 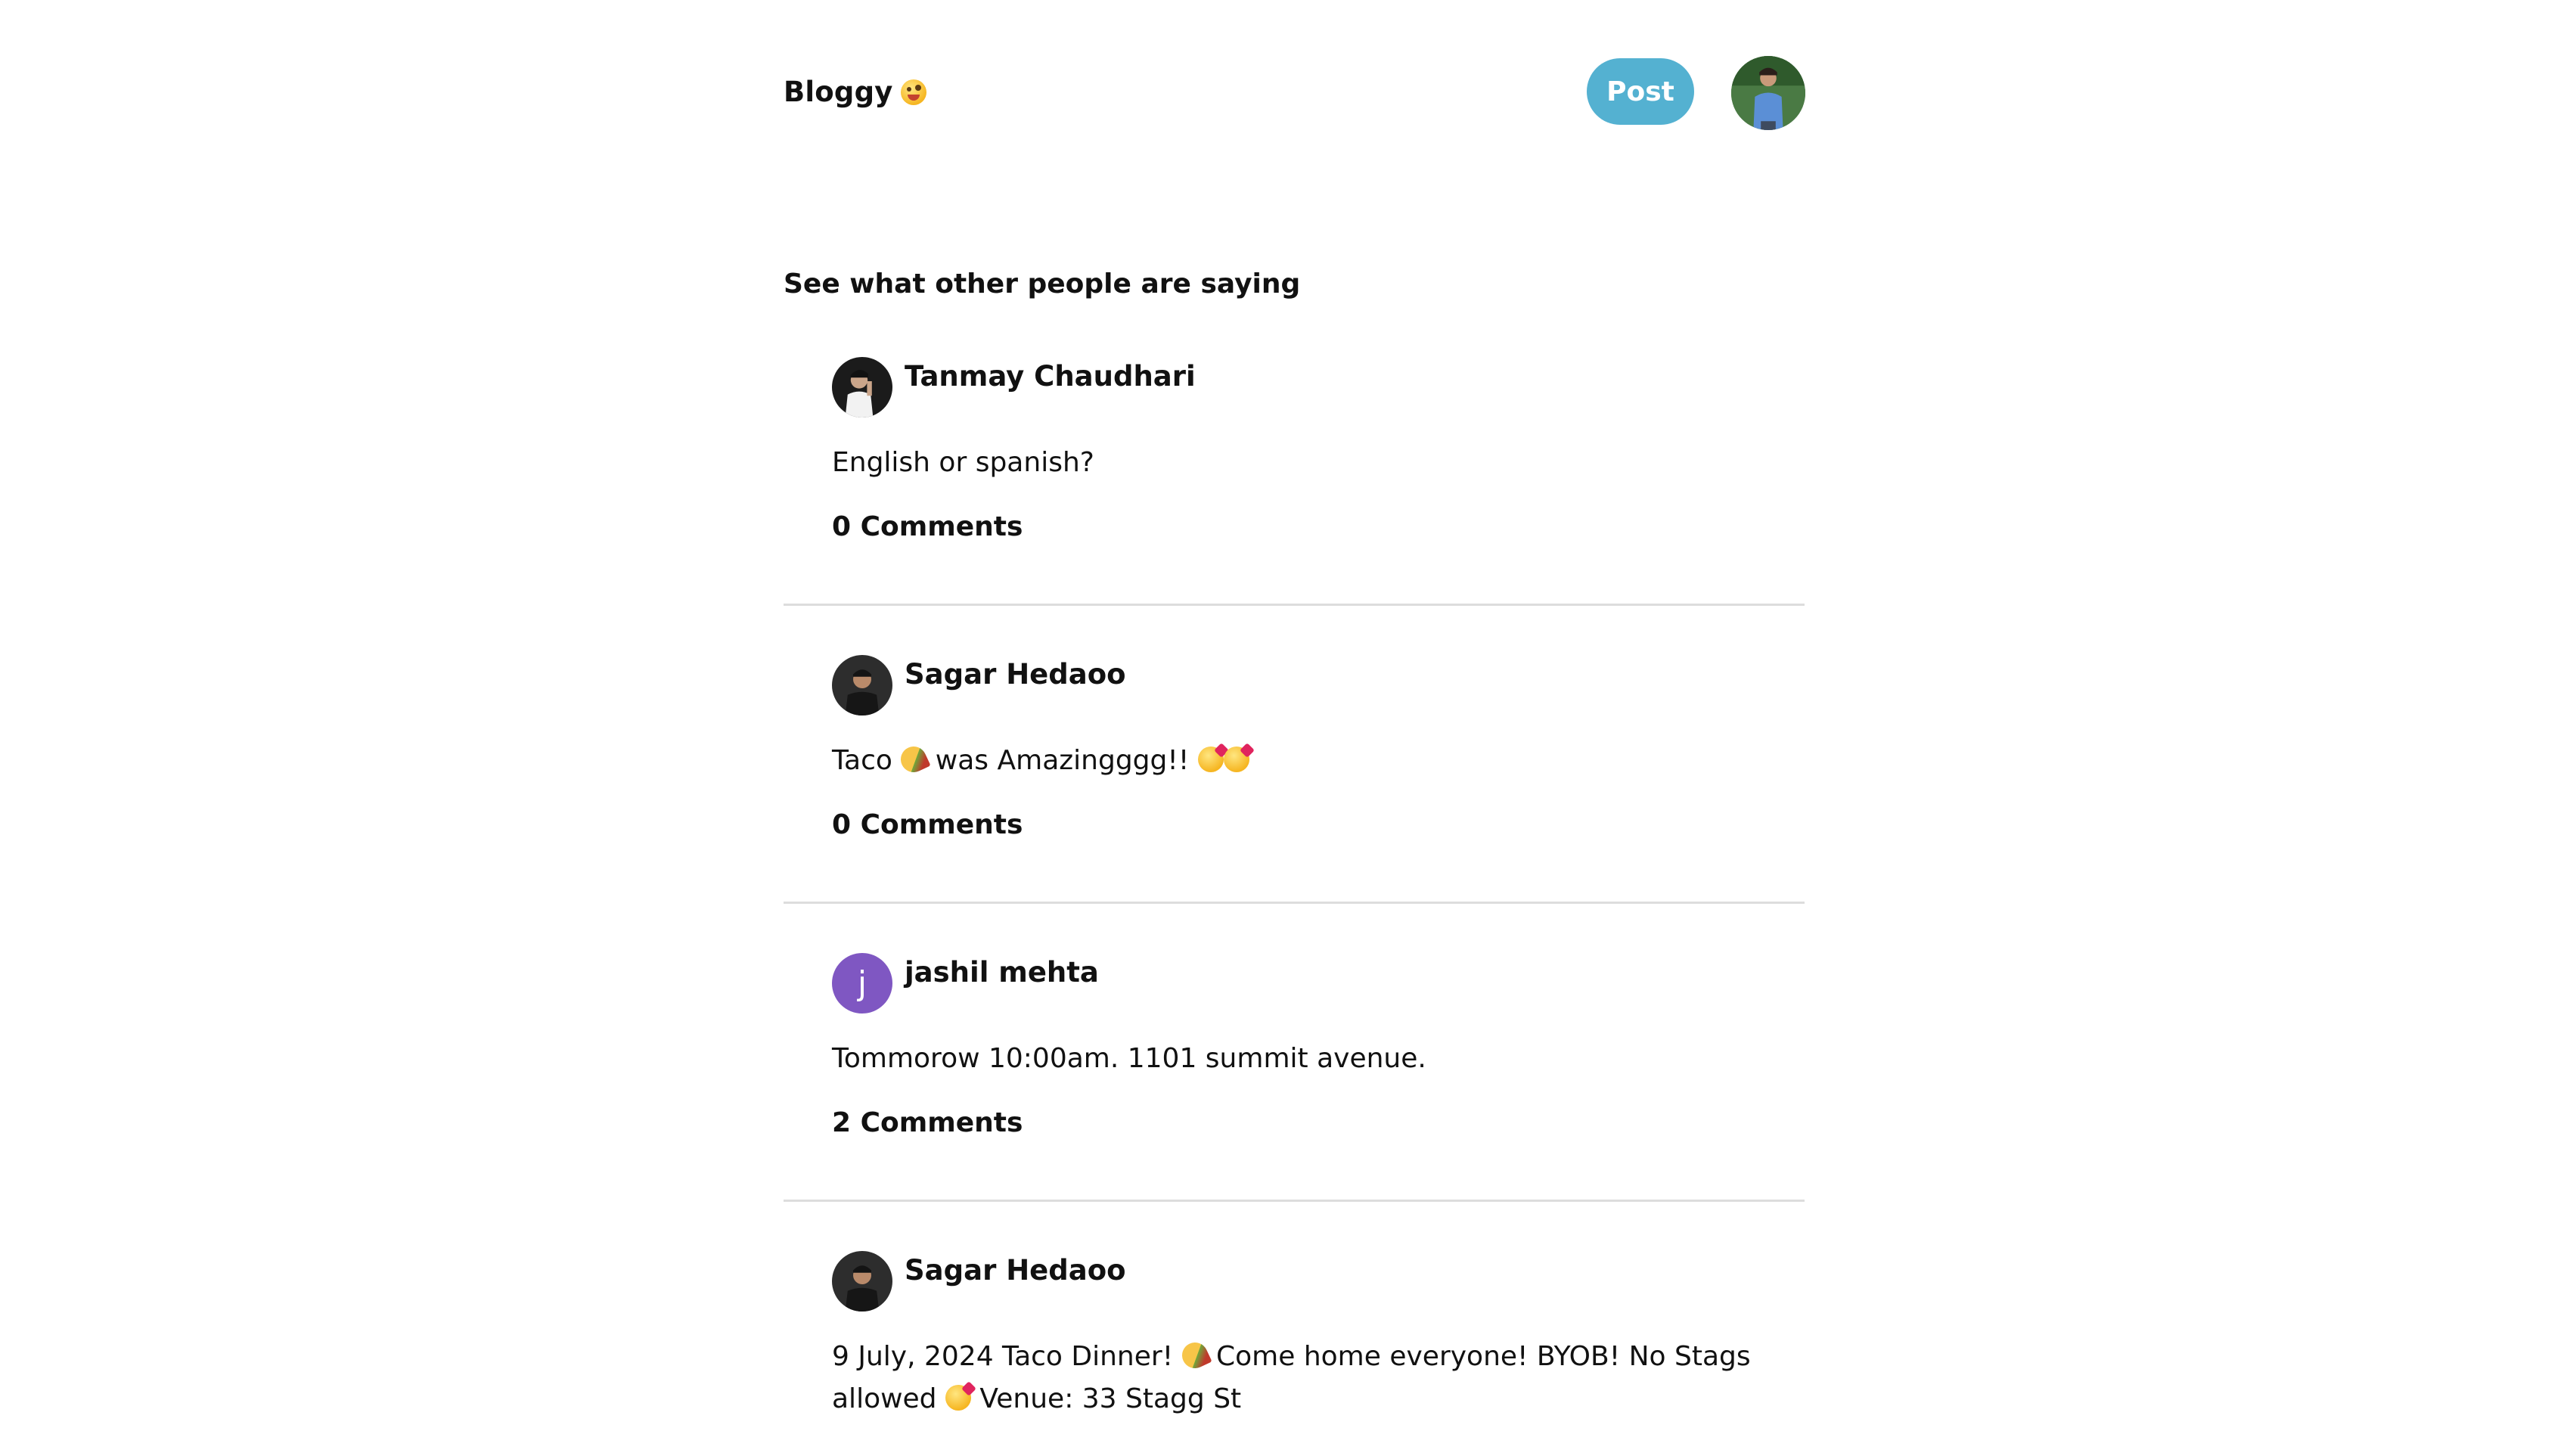 I want to click on top-nav: Bloggy Post, so click(x=1294, y=75).